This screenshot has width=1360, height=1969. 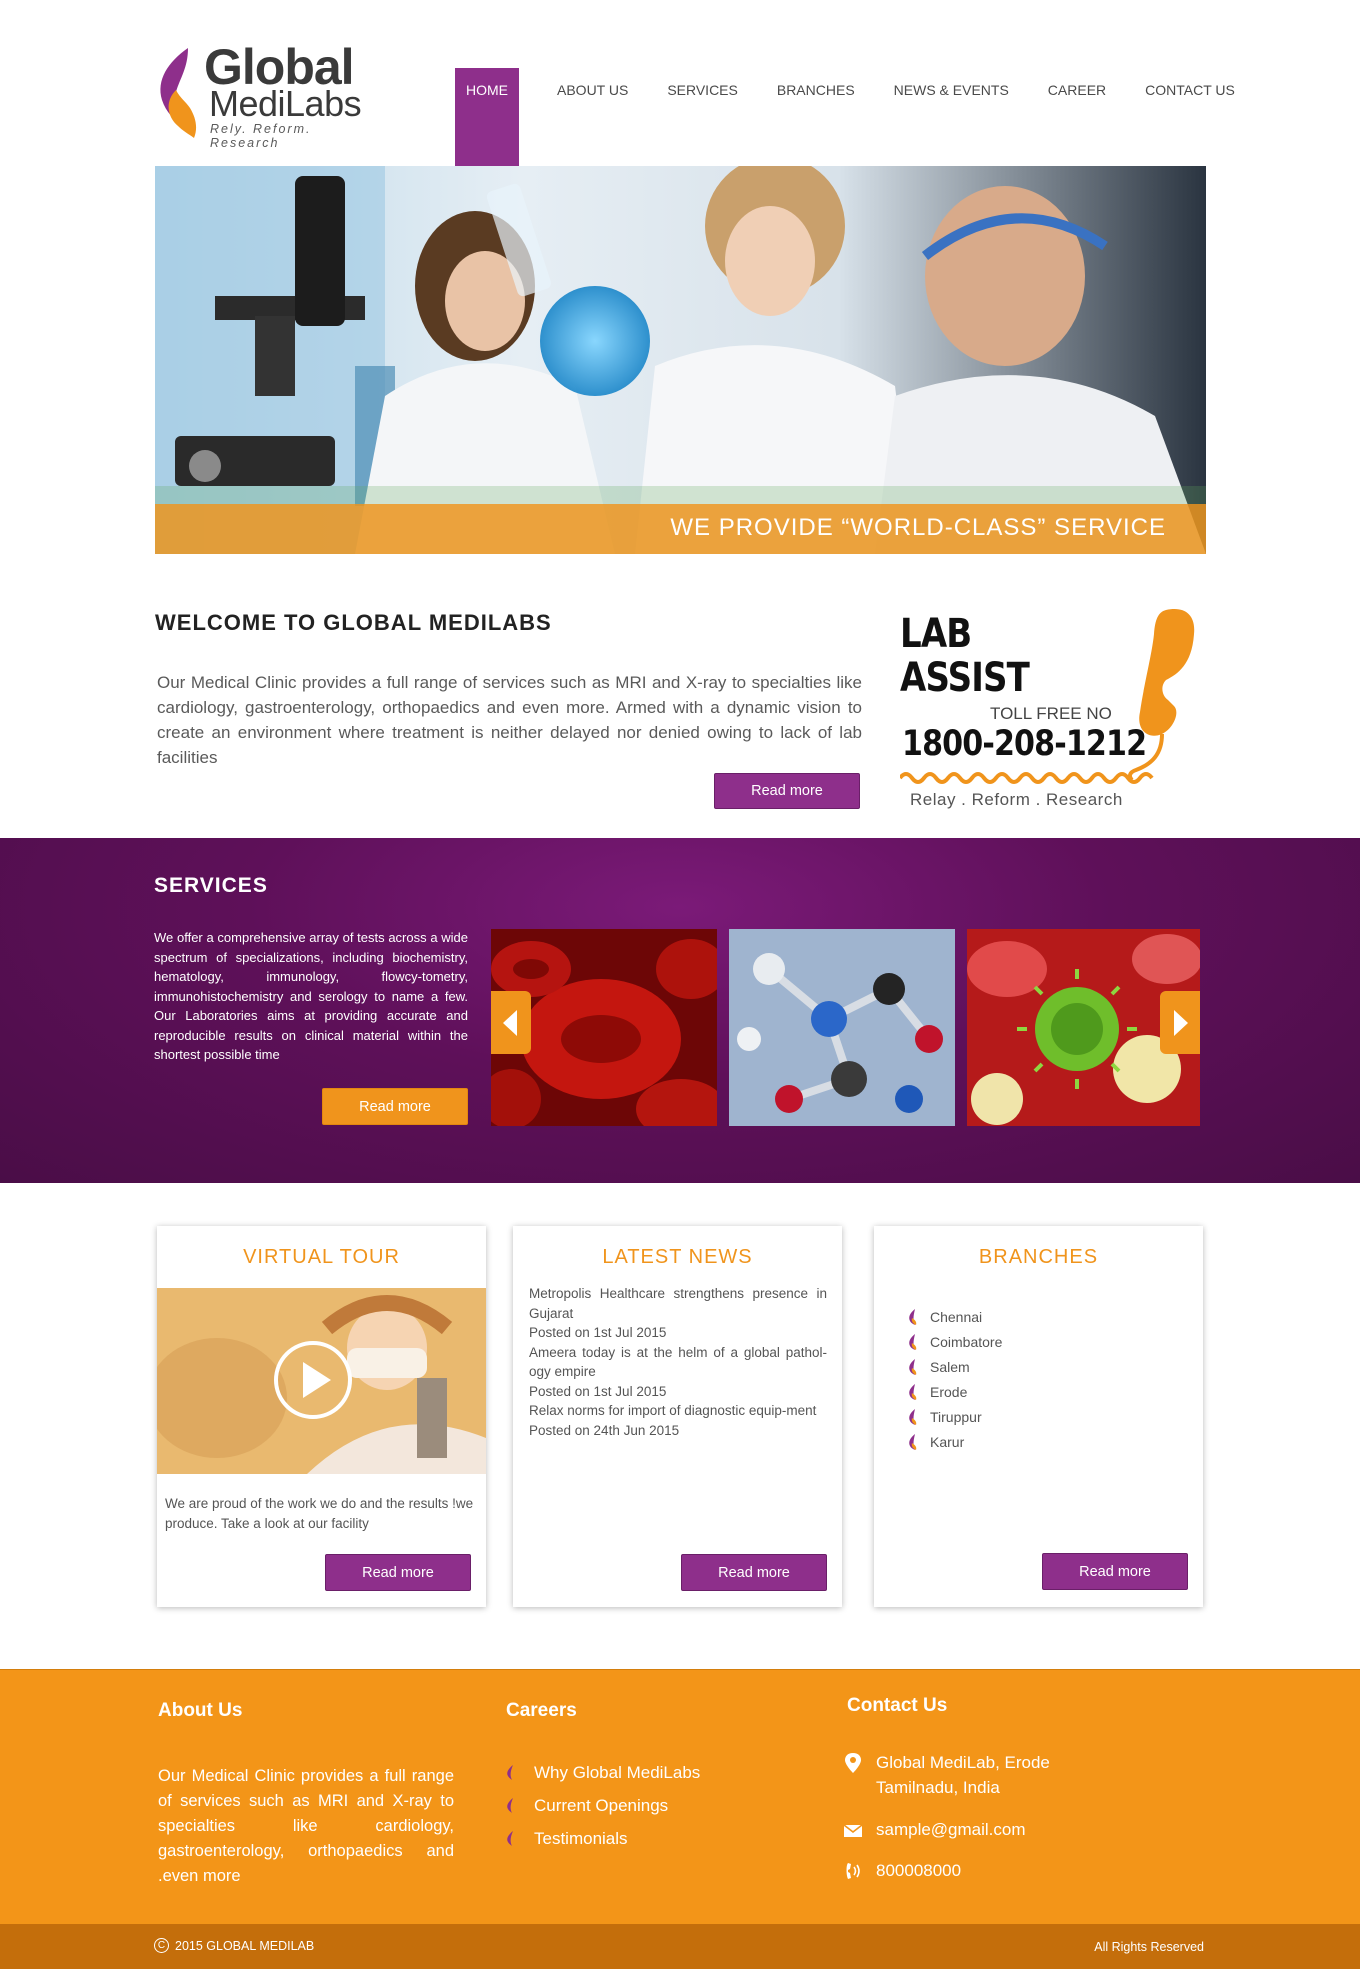 I want to click on play-icon, so click(x=313, y=1380).